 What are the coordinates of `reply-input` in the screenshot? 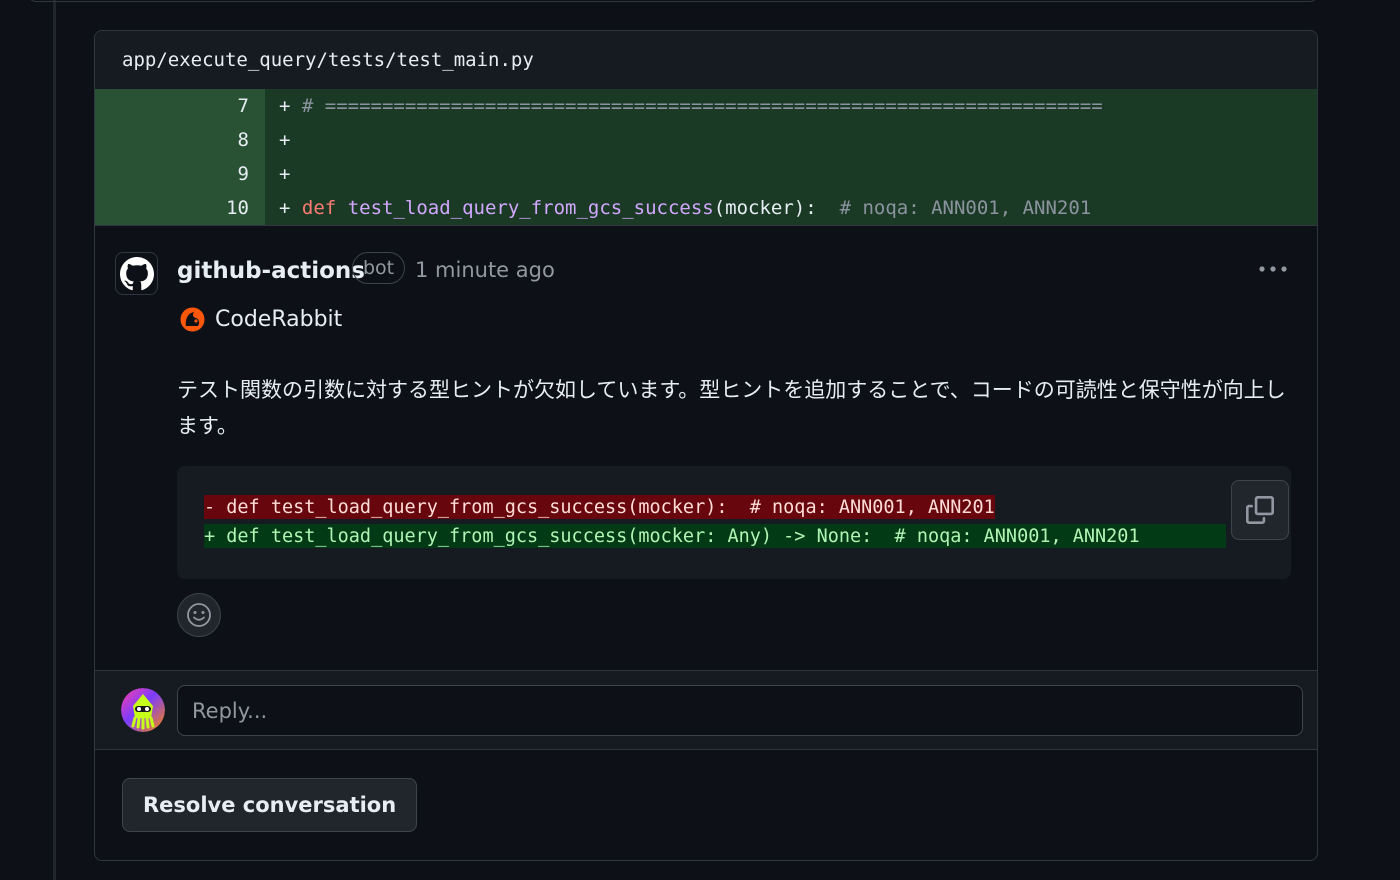 It's located at (740, 710).